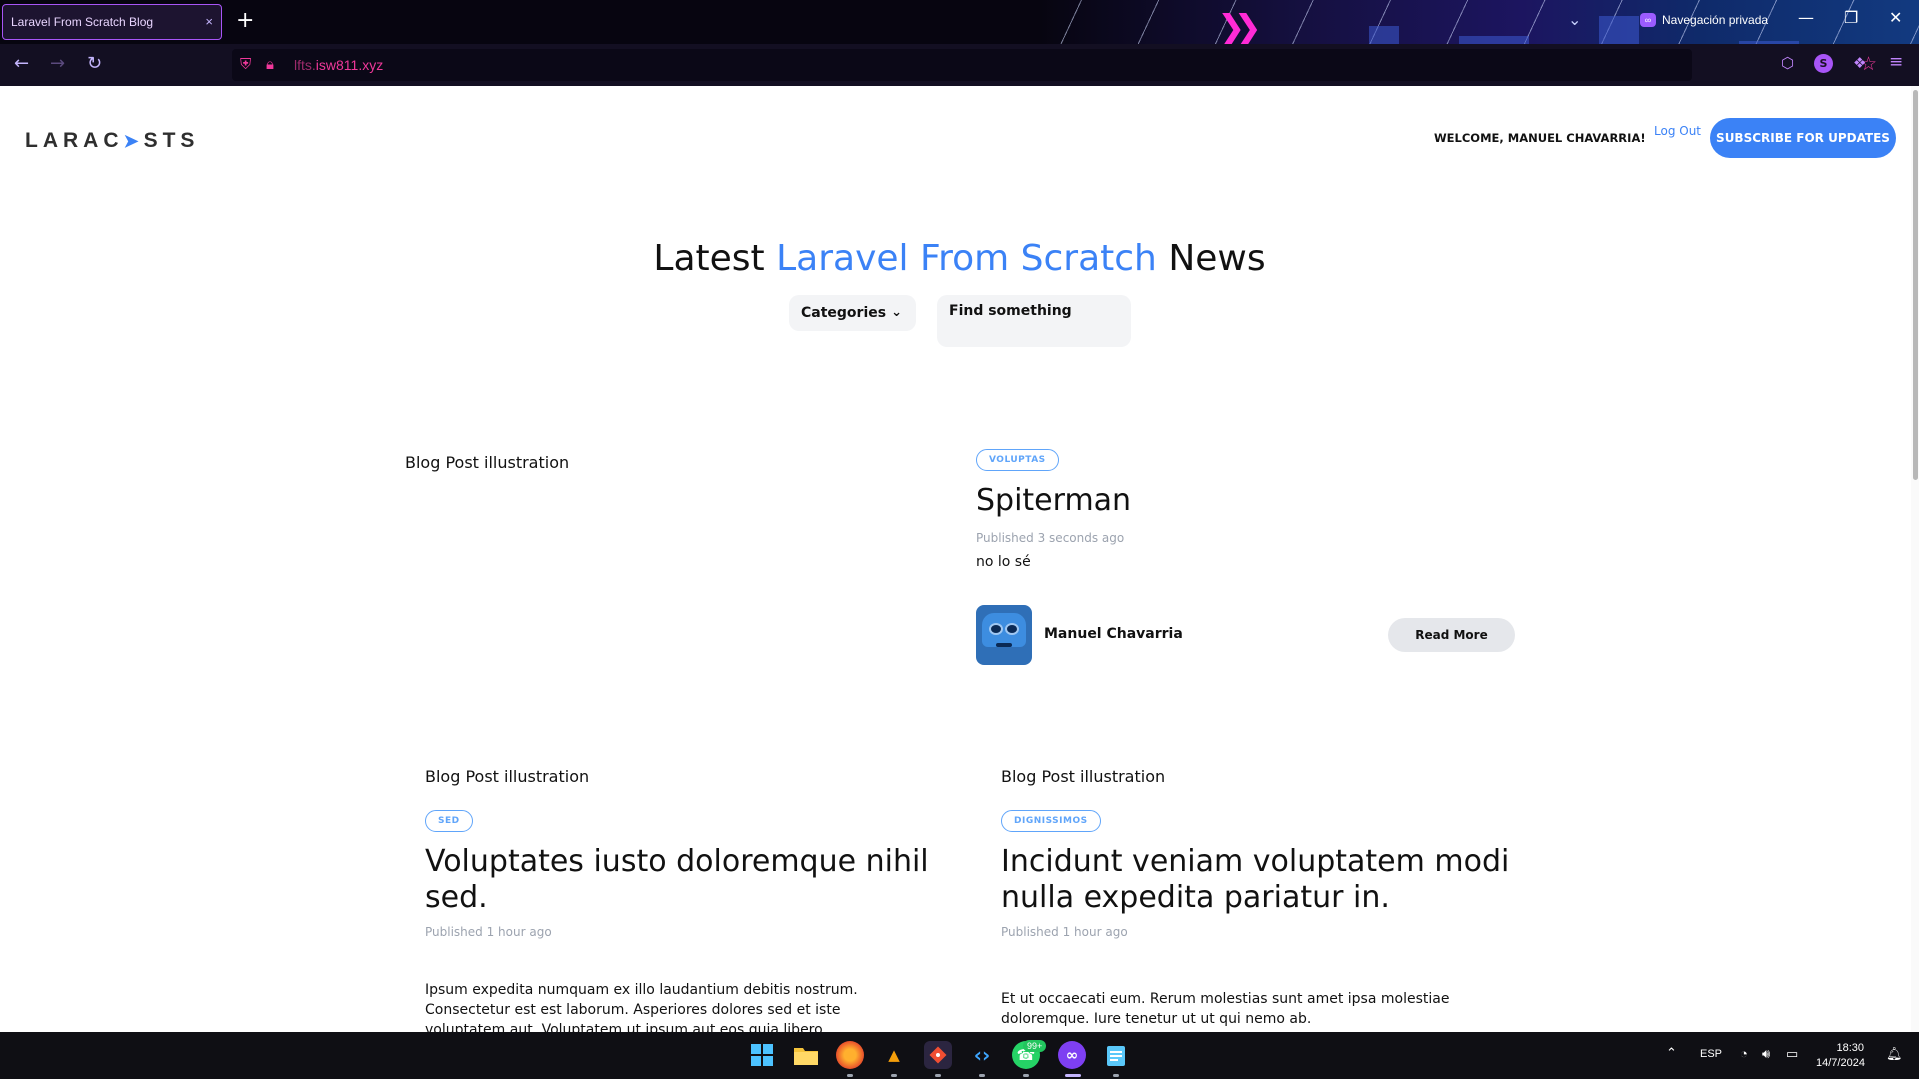 This screenshot has width=1919, height=1079. I want to click on category-badge: VOLUPTAS, so click(1017, 460).